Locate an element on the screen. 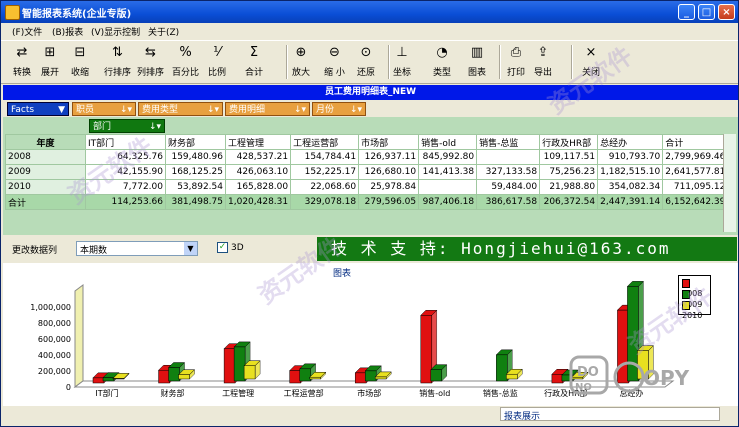 The image size is (739, 427). data-field-button: Facts ▼ is located at coordinates (38, 109).